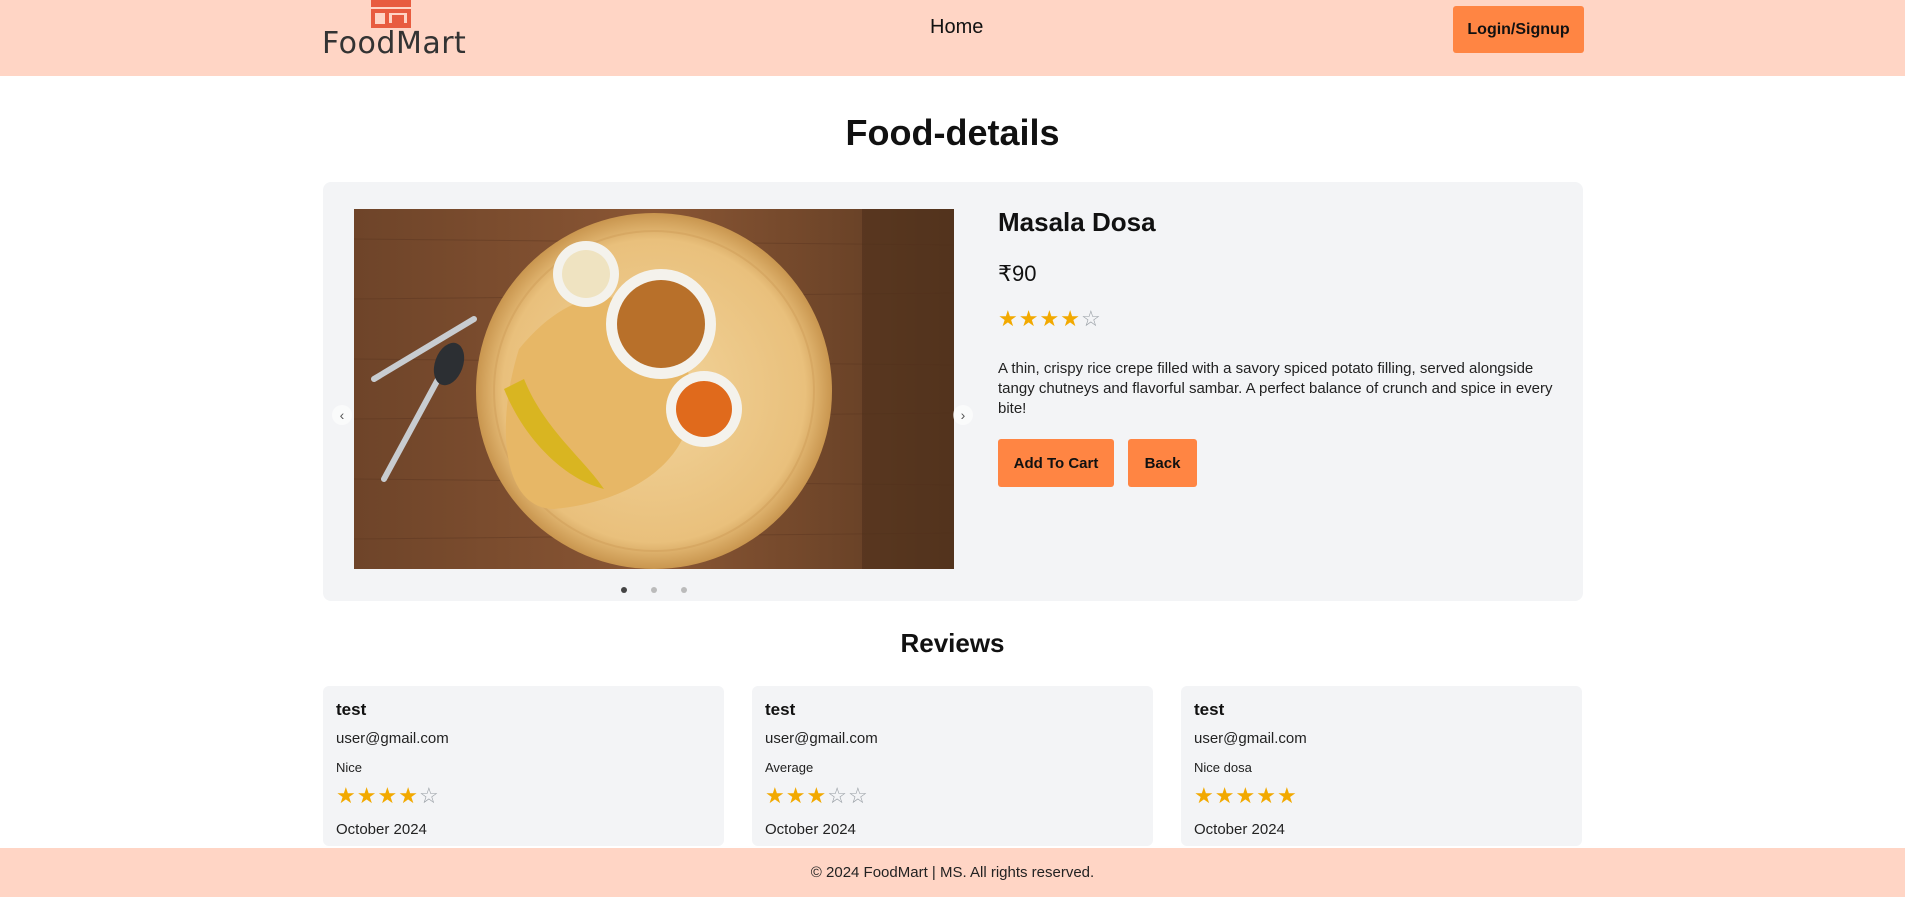  What do you see at coordinates (342, 415) in the screenshot?
I see `chevron-left-icon: ‹` at bounding box center [342, 415].